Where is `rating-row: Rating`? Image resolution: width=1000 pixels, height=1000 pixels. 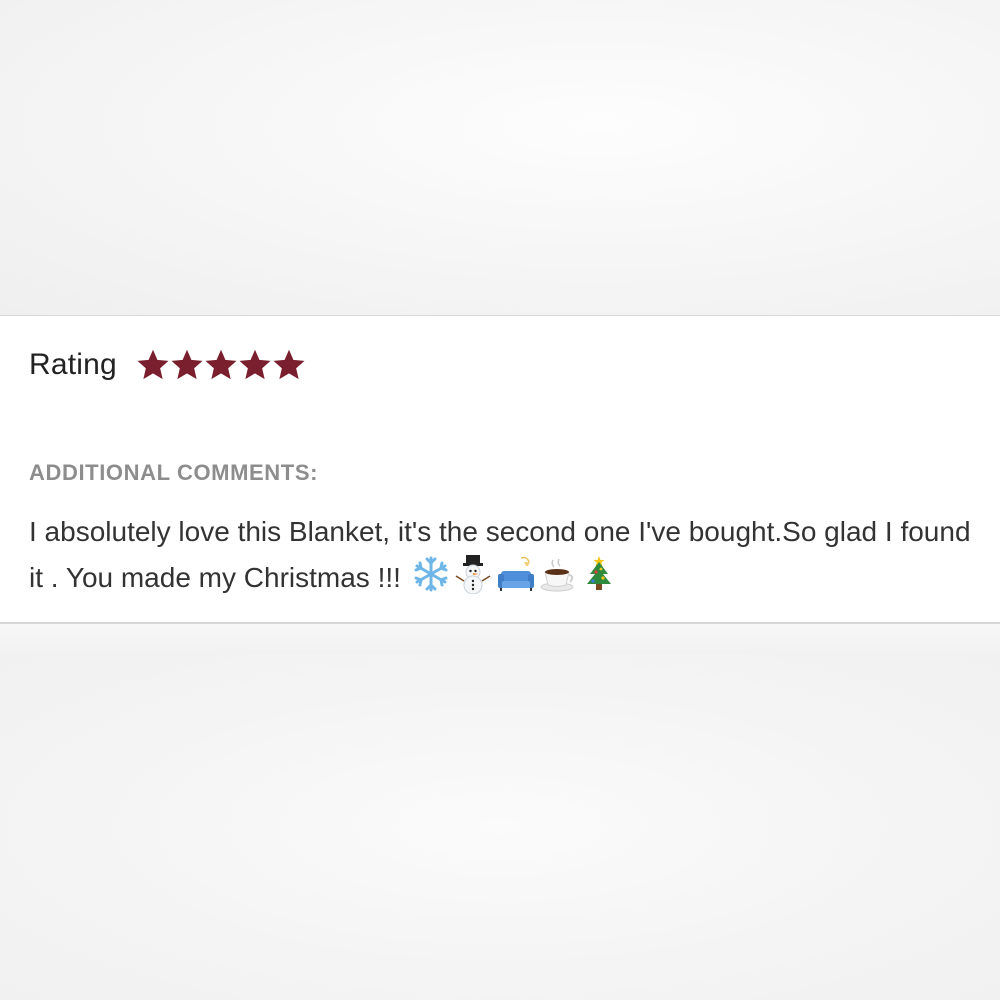 rating-row: Rating is located at coordinates (167, 365).